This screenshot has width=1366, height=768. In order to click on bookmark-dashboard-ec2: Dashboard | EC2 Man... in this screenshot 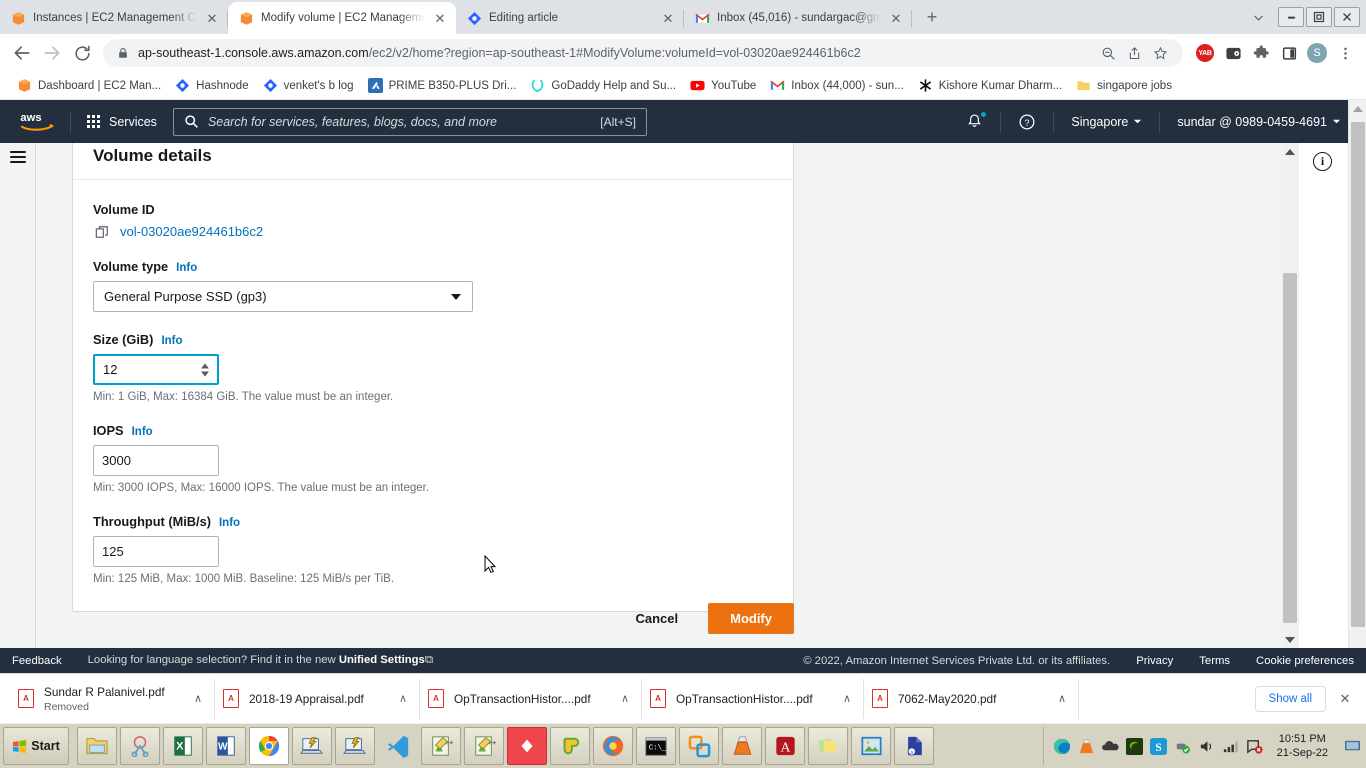, I will do `click(89, 85)`.